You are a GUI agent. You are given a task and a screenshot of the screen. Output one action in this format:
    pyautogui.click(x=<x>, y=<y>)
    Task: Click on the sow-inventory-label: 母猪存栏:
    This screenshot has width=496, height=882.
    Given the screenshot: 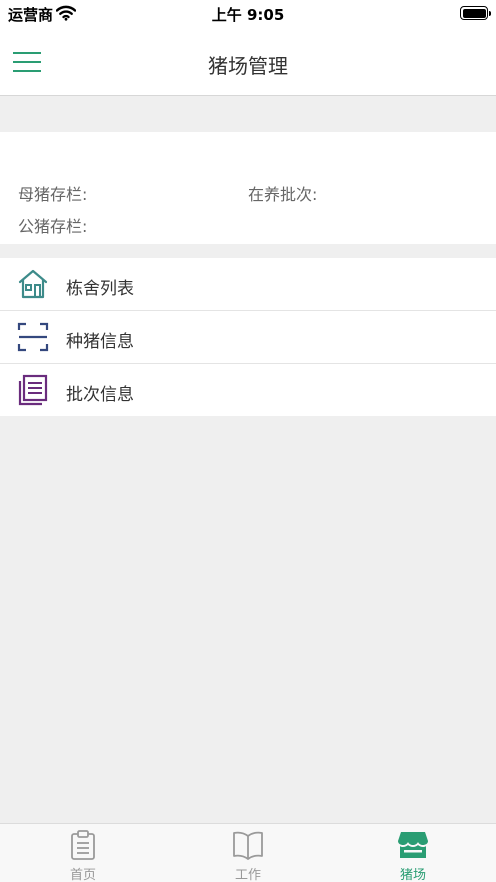 What is the action you would take?
    pyautogui.click(x=53, y=194)
    